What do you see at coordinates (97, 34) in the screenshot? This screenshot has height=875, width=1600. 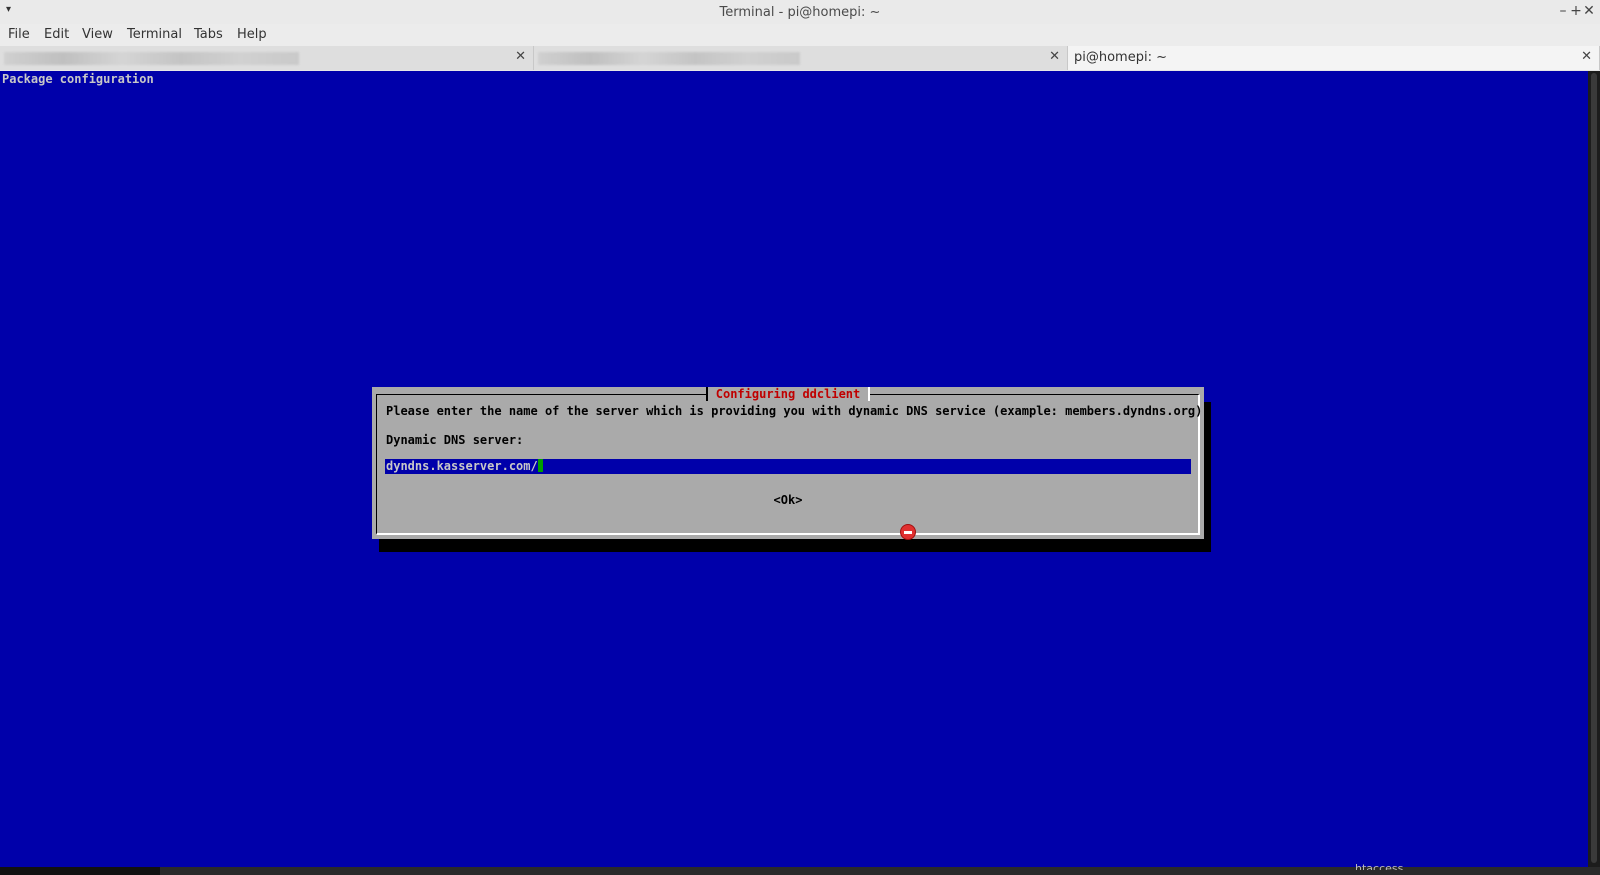 I see `menu-view: View` at bounding box center [97, 34].